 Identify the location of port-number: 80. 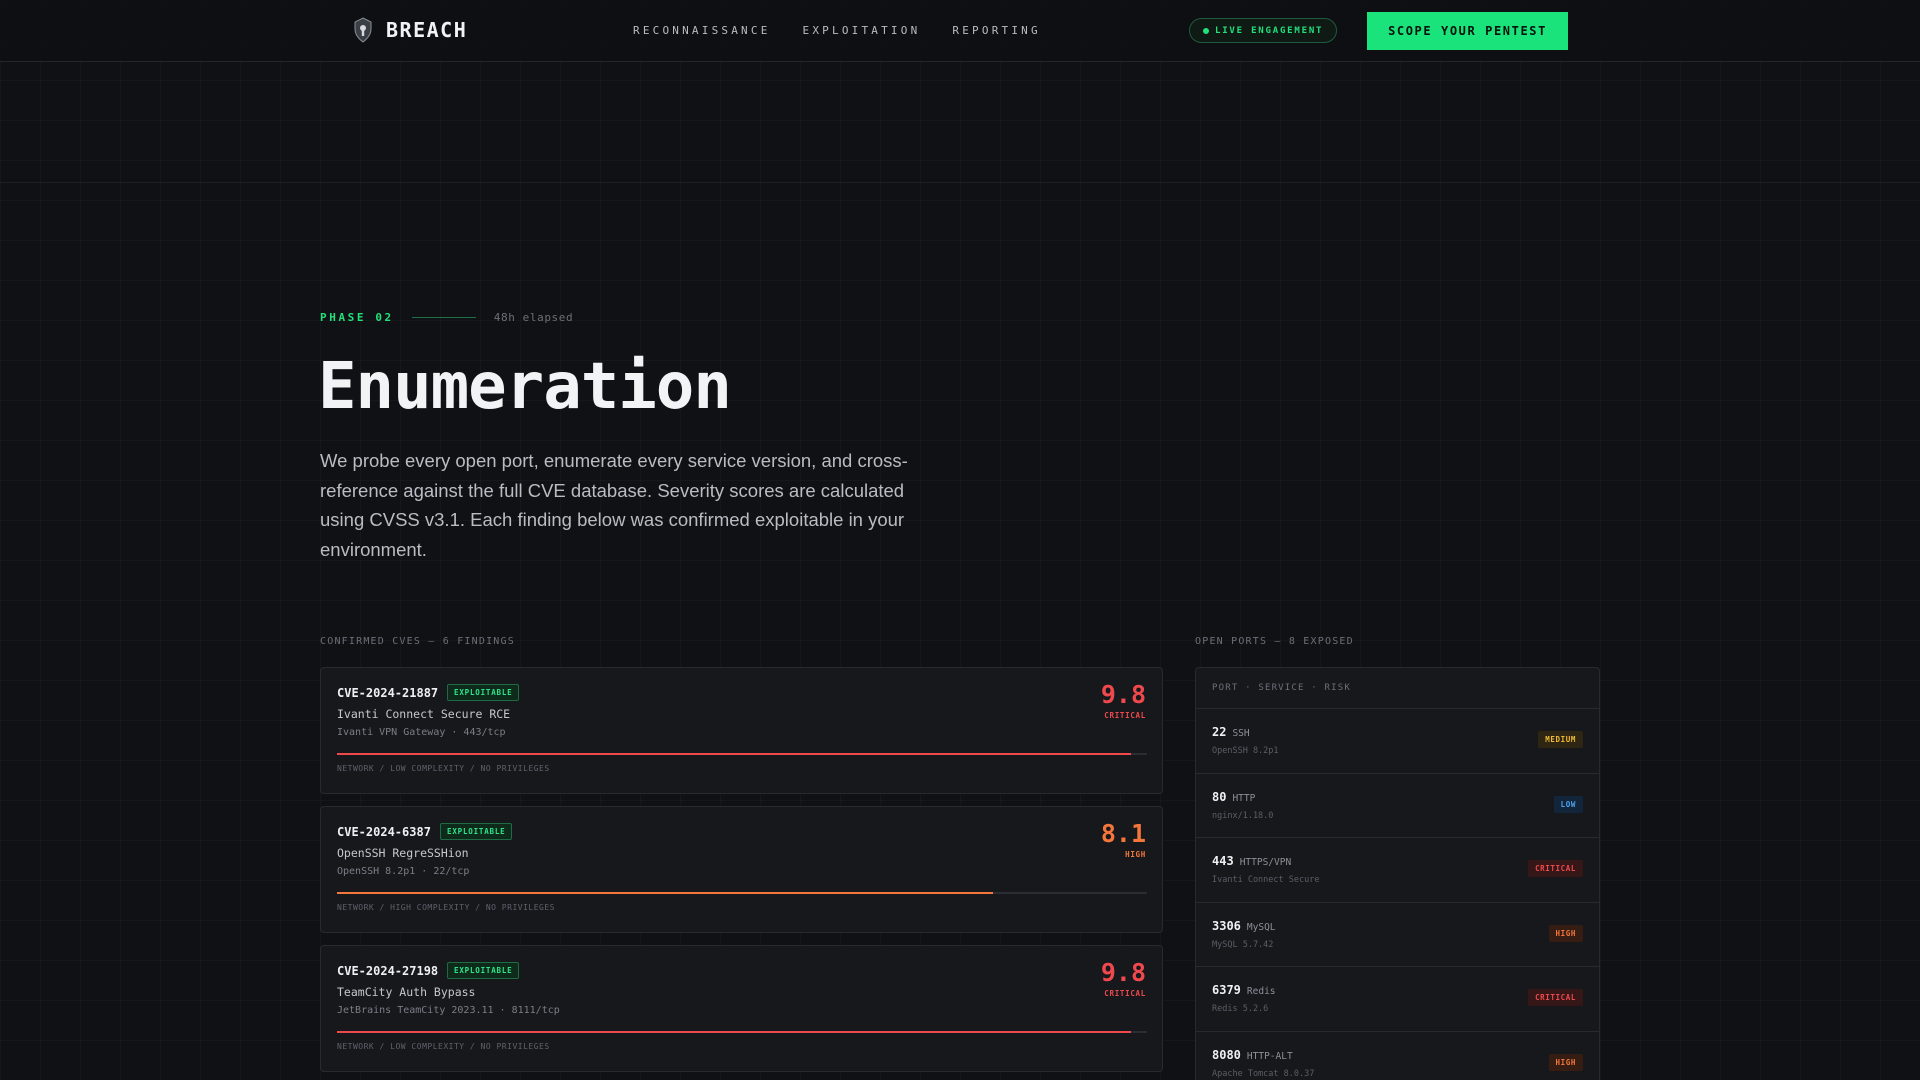
(1219, 796).